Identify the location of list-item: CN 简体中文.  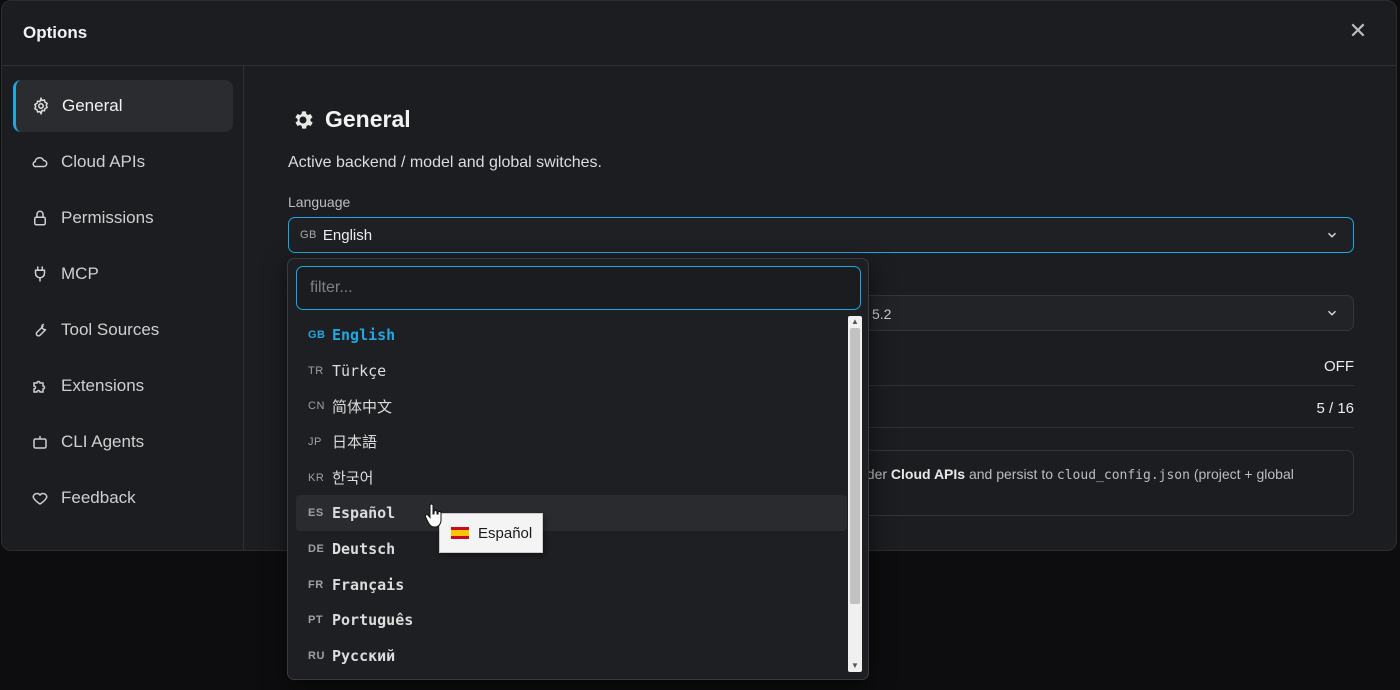
(571, 406).